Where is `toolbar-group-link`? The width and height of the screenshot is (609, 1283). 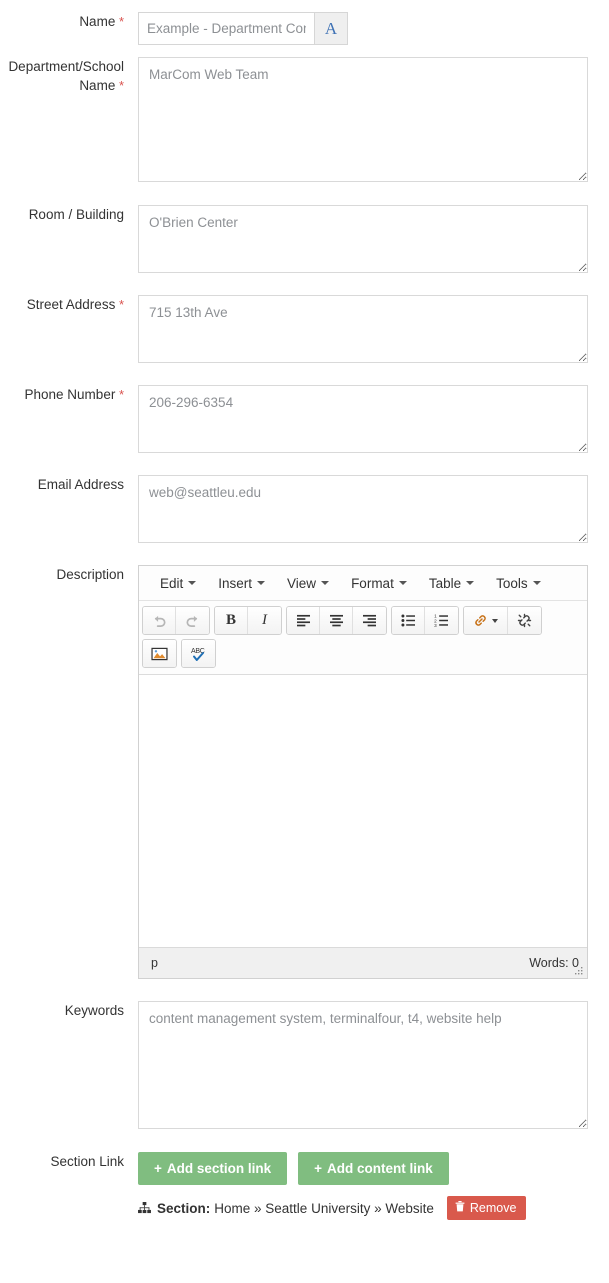 toolbar-group-link is located at coordinates (502, 620).